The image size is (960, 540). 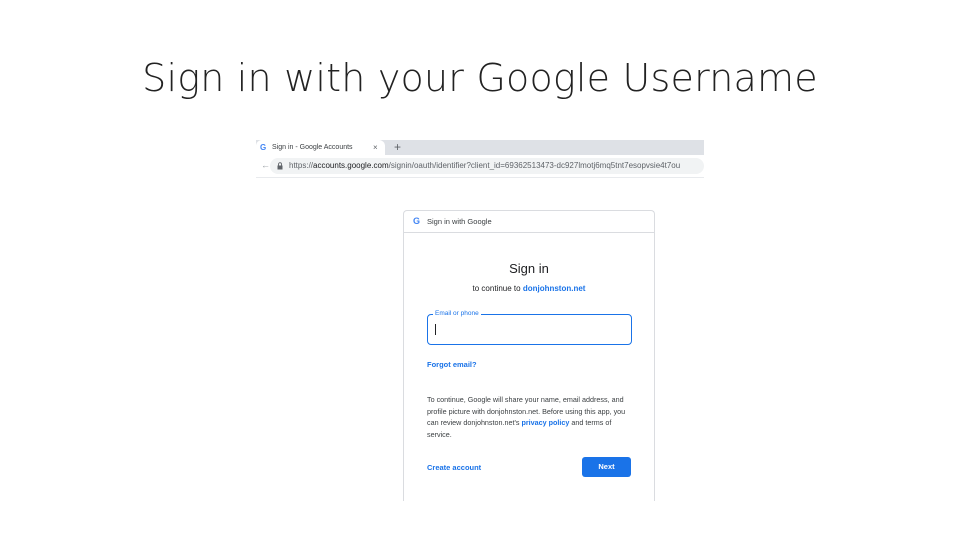 What do you see at coordinates (351, 165) in the screenshot?
I see `url-host: accounts.google.com` at bounding box center [351, 165].